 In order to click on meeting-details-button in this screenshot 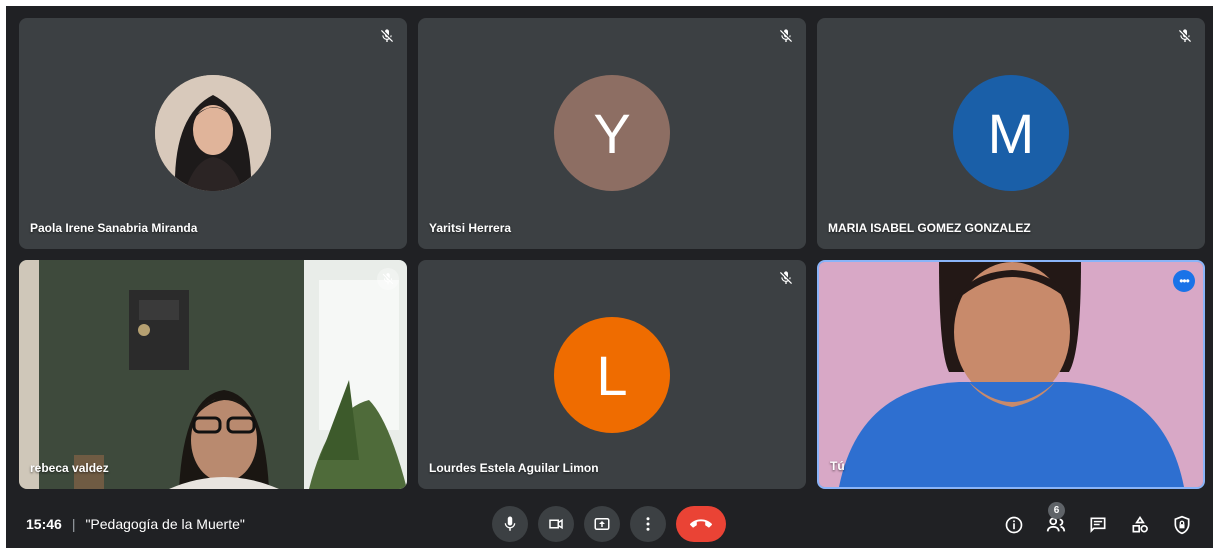, I will do `click(1014, 525)`.